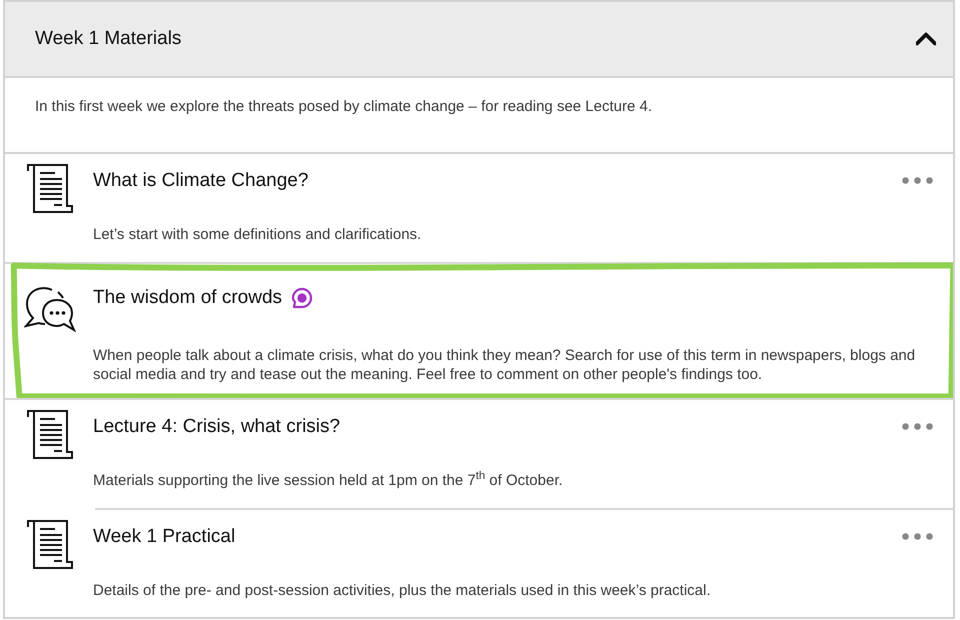  What do you see at coordinates (343, 107) in the screenshot?
I see `section-description: In this first week we explore the threats posed by climate change – for reading see Lecture 4.` at bounding box center [343, 107].